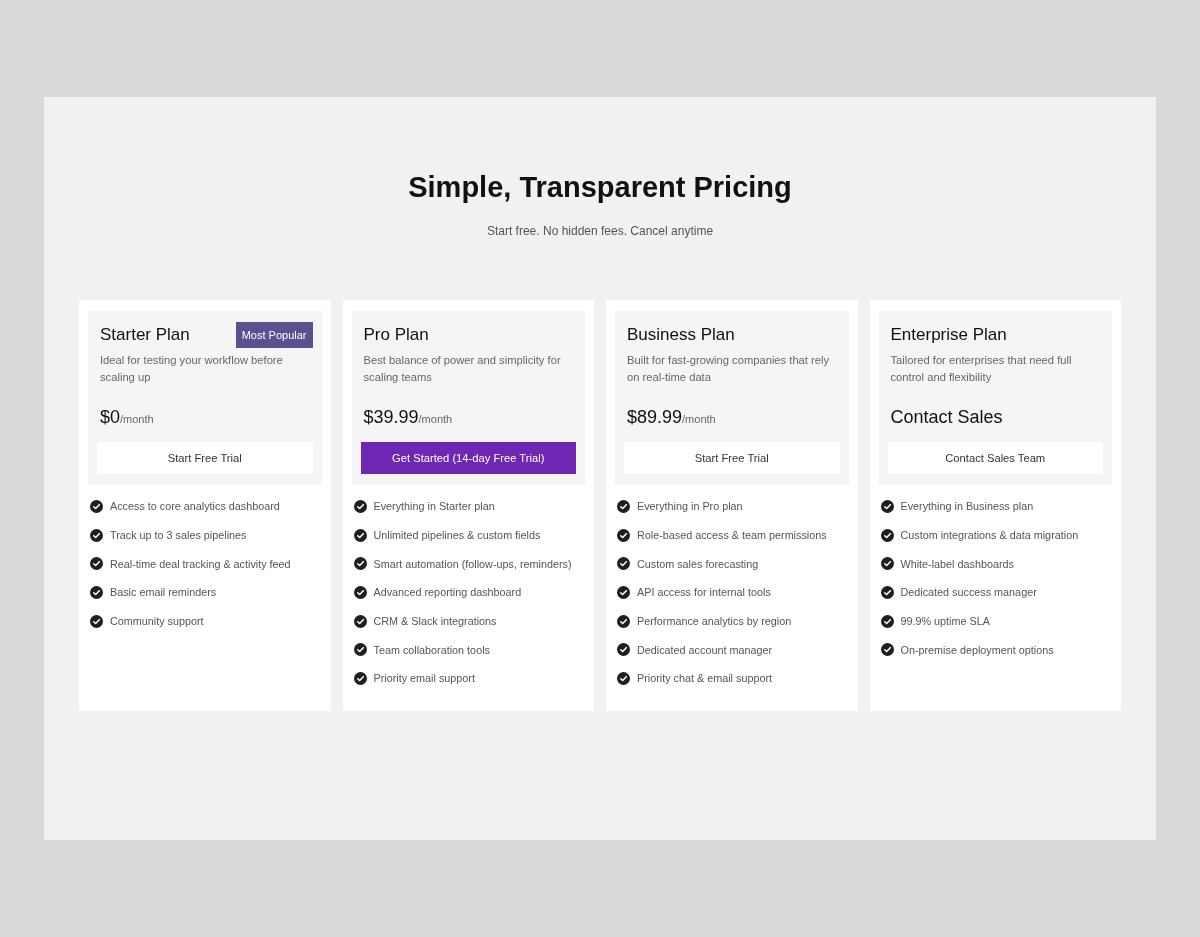 Image resolution: width=1200 pixels, height=937 pixels. Describe the element at coordinates (981, 369) in the screenshot. I see `plan-description: Tailored for enterprises that need full control and flexibility` at that location.